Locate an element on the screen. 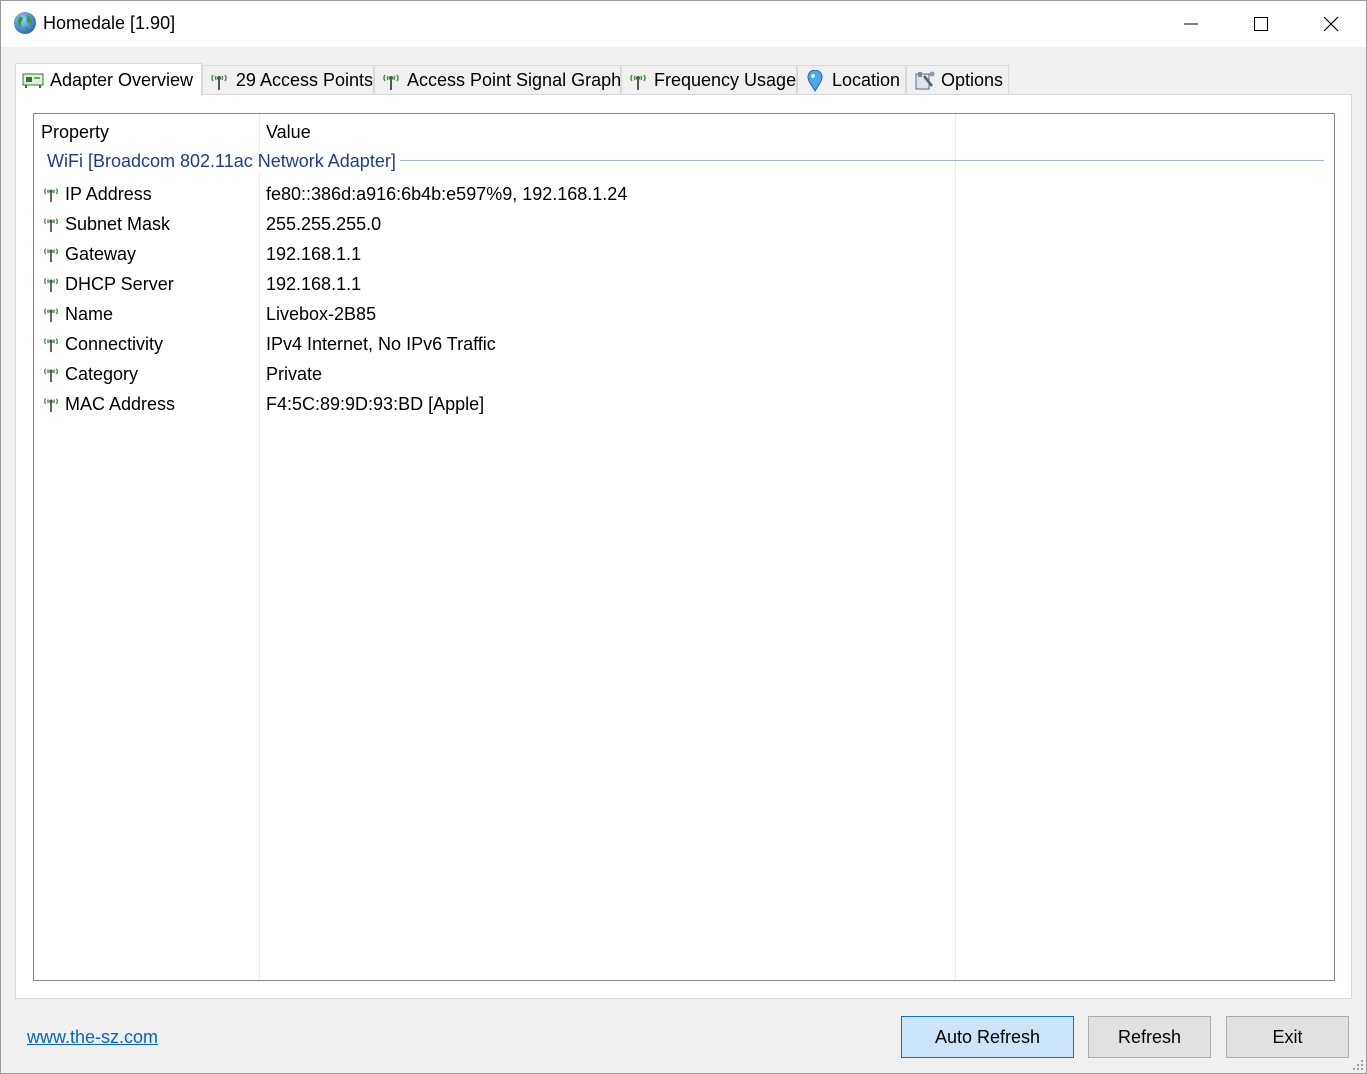 Image resolution: width=1367 pixels, height=1074 pixels. group-header-wifi: WiFi [Broadcom 802.11ac Network Adapter] is located at coordinates (223, 161).